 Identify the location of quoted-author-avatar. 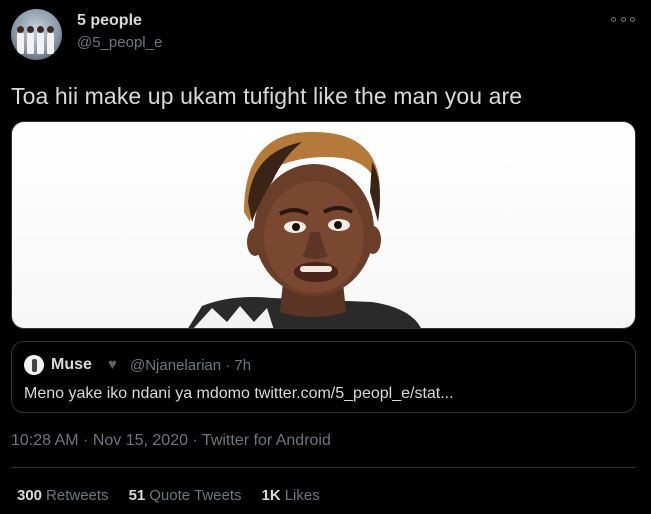
(34, 365).